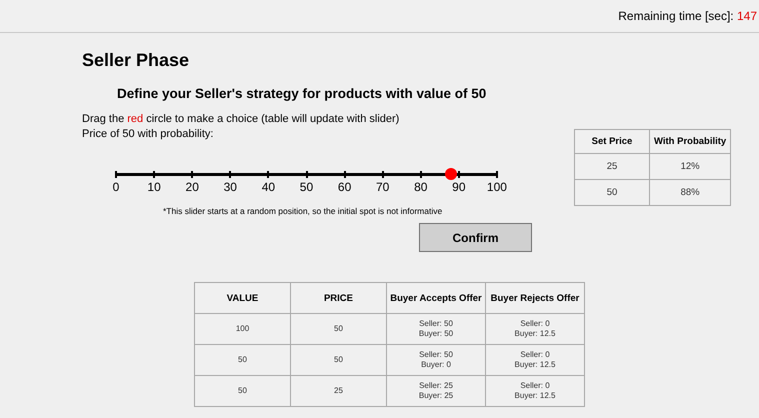 This screenshot has width=759, height=418. I want to click on tick-label: 20, so click(192, 187).